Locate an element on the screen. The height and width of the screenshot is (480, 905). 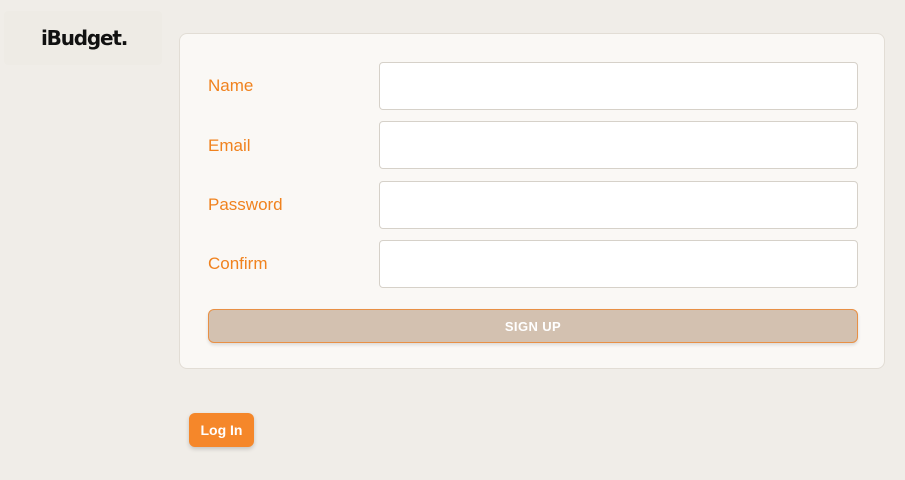
name-label: Name is located at coordinates (231, 85).